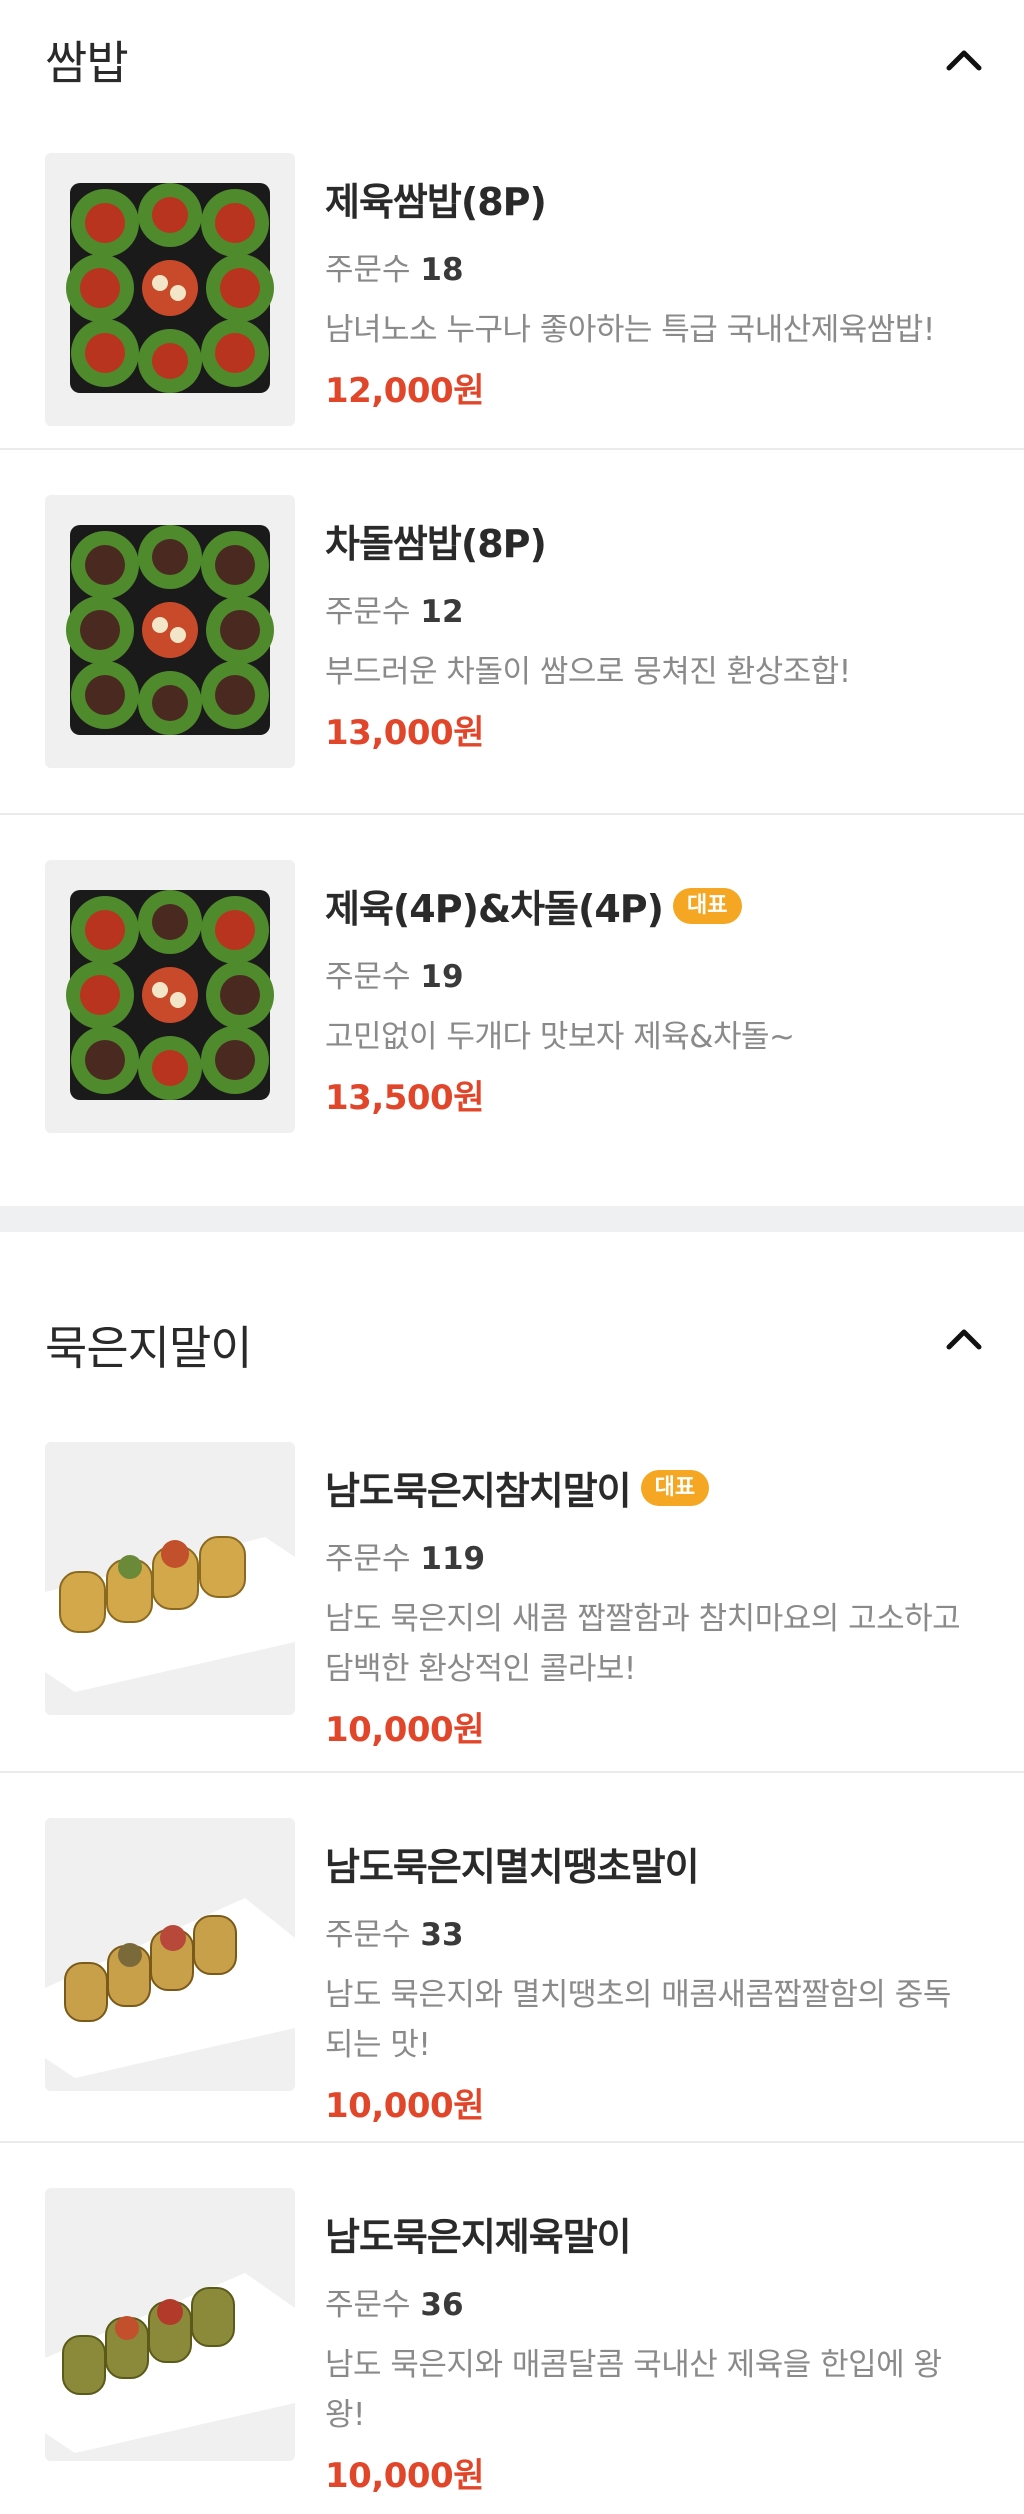 This screenshot has width=1024, height=2514. What do you see at coordinates (512, 1219) in the screenshot?
I see `section-divider` at bounding box center [512, 1219].